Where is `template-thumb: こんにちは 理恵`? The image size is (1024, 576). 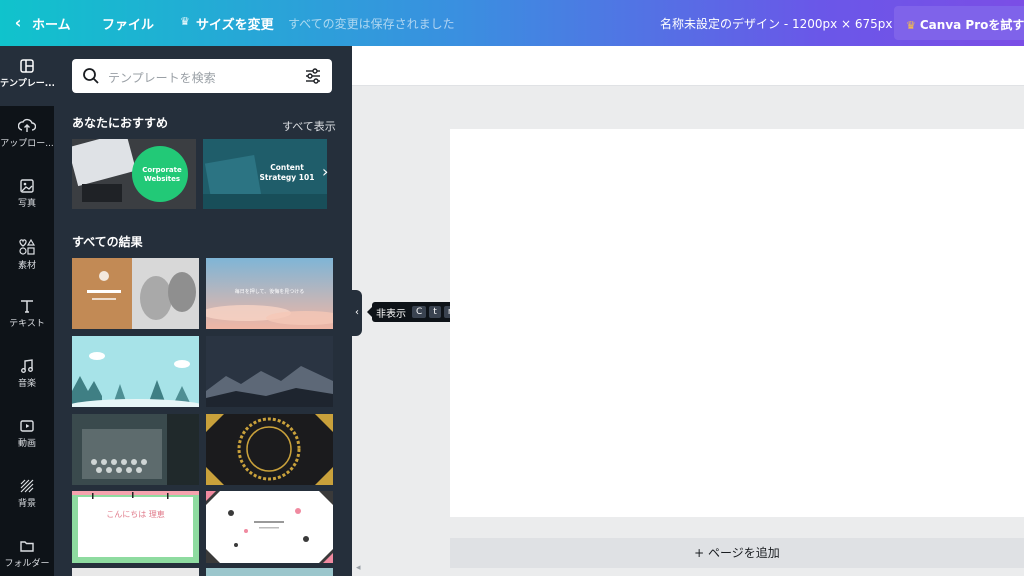
template-thumb: こんにちは 理恵 is located at coordinates (135, 527).